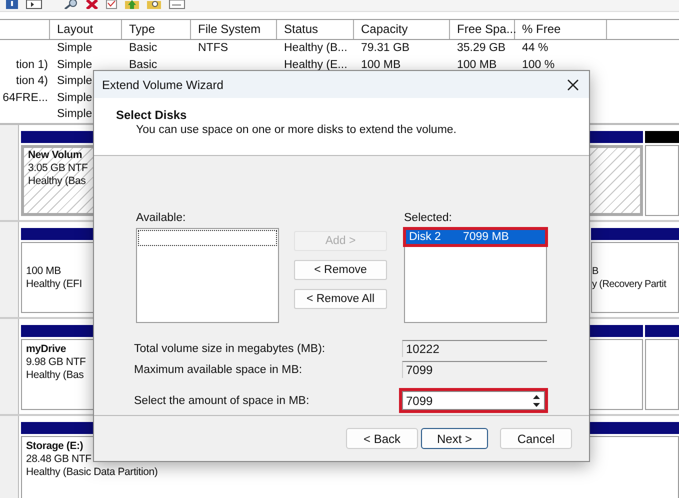 The height and width of the screenshot is (498, 679). Describe the element at coordinates (385, 48) in the screenshot. I see `table-cell-text: 79.31 GB` at that location.